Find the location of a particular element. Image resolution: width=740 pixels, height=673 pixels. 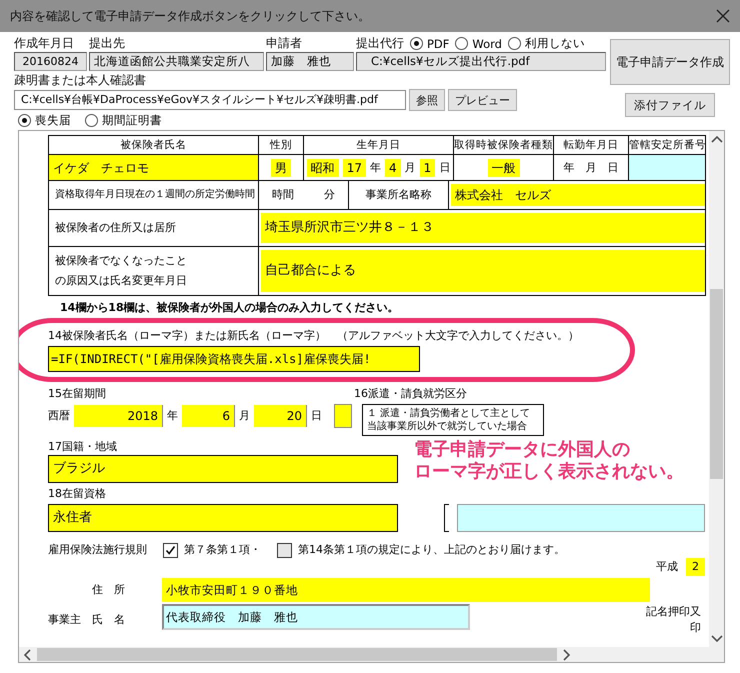

input-field: 20 is located at coordinates (280, 416).